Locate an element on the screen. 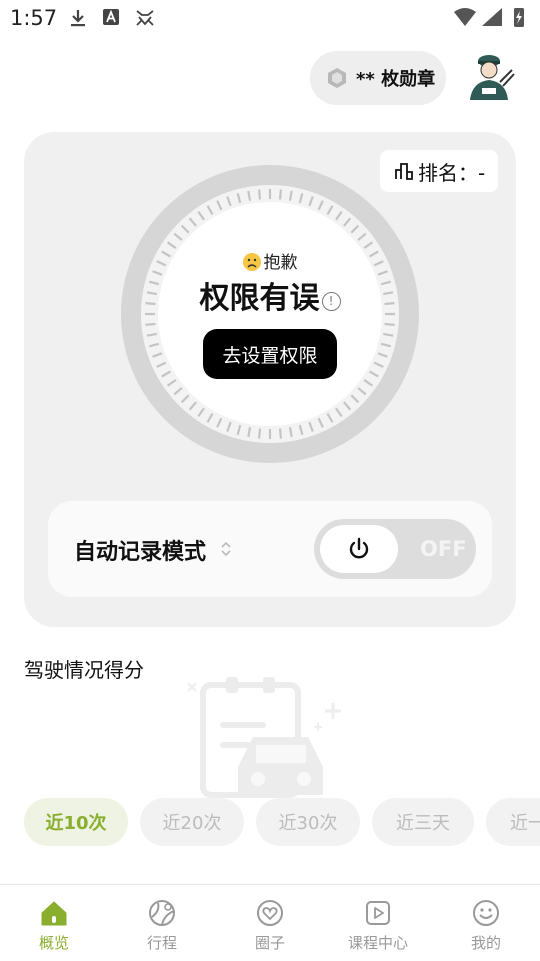 This screenshot has width=540, height=961. tab-overview-label: 概览 is located at coordinates (53, 943).